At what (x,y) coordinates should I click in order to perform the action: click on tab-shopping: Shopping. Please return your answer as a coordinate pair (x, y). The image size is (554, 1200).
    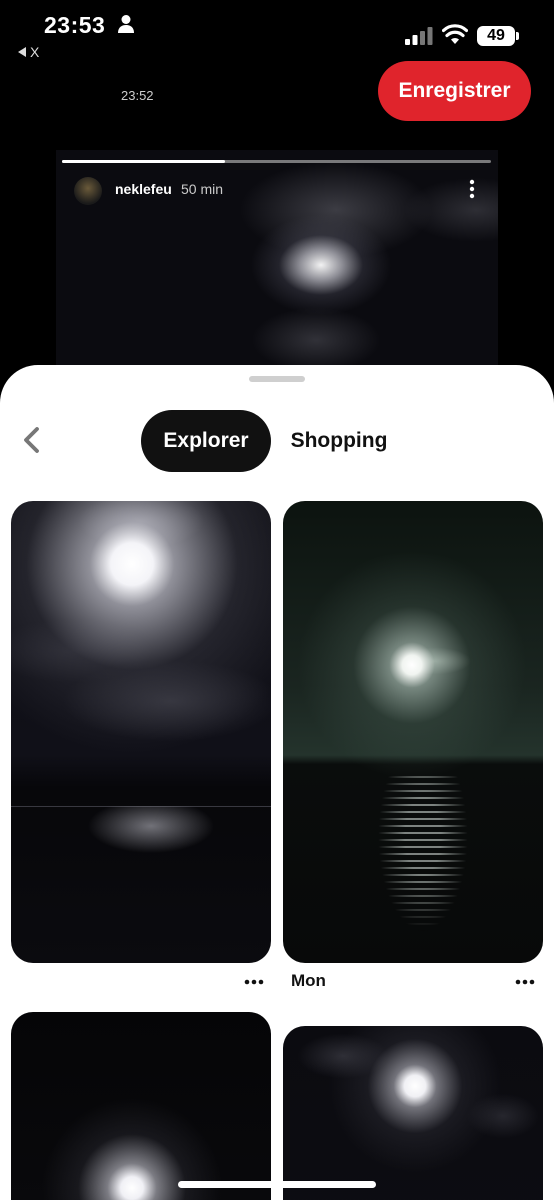
    Looking at the image, I should click on (339, 441).